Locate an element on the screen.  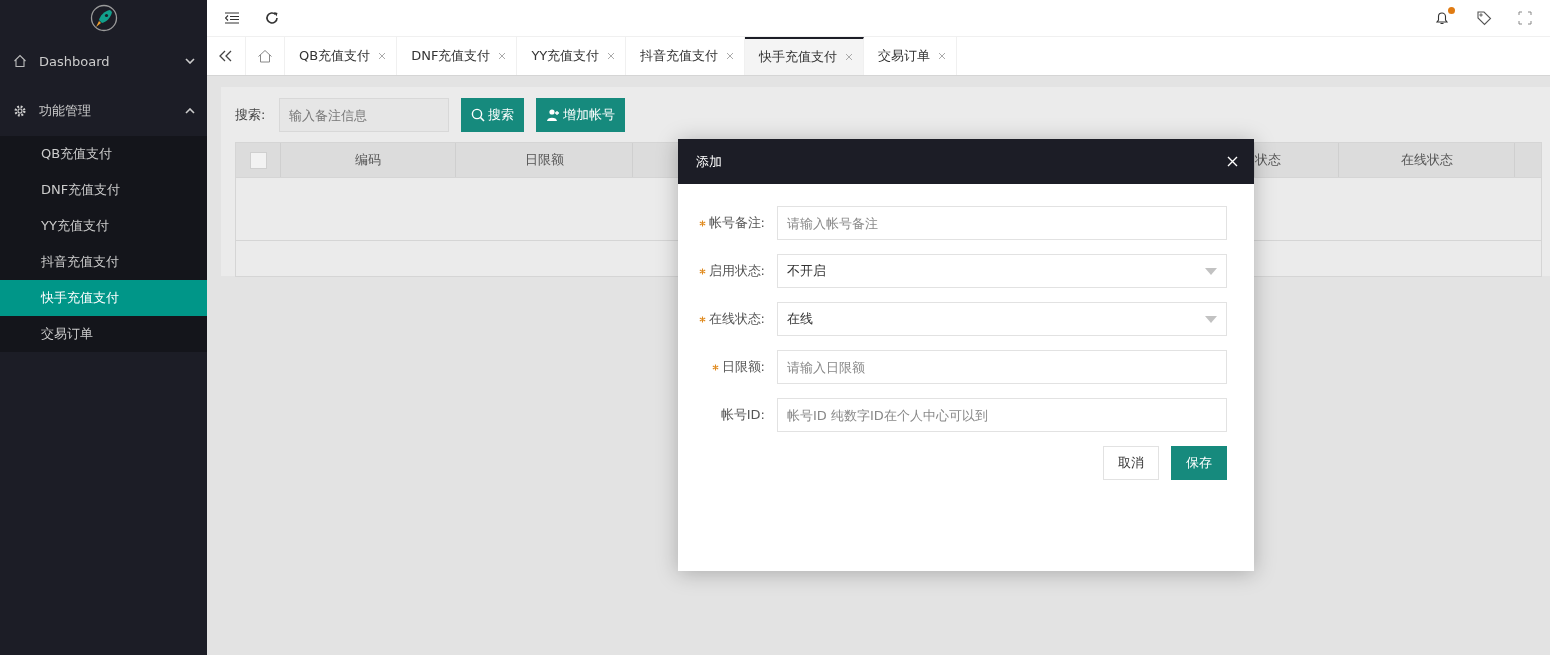
tab: YY充值支付 is located at coordinates (572, 56).